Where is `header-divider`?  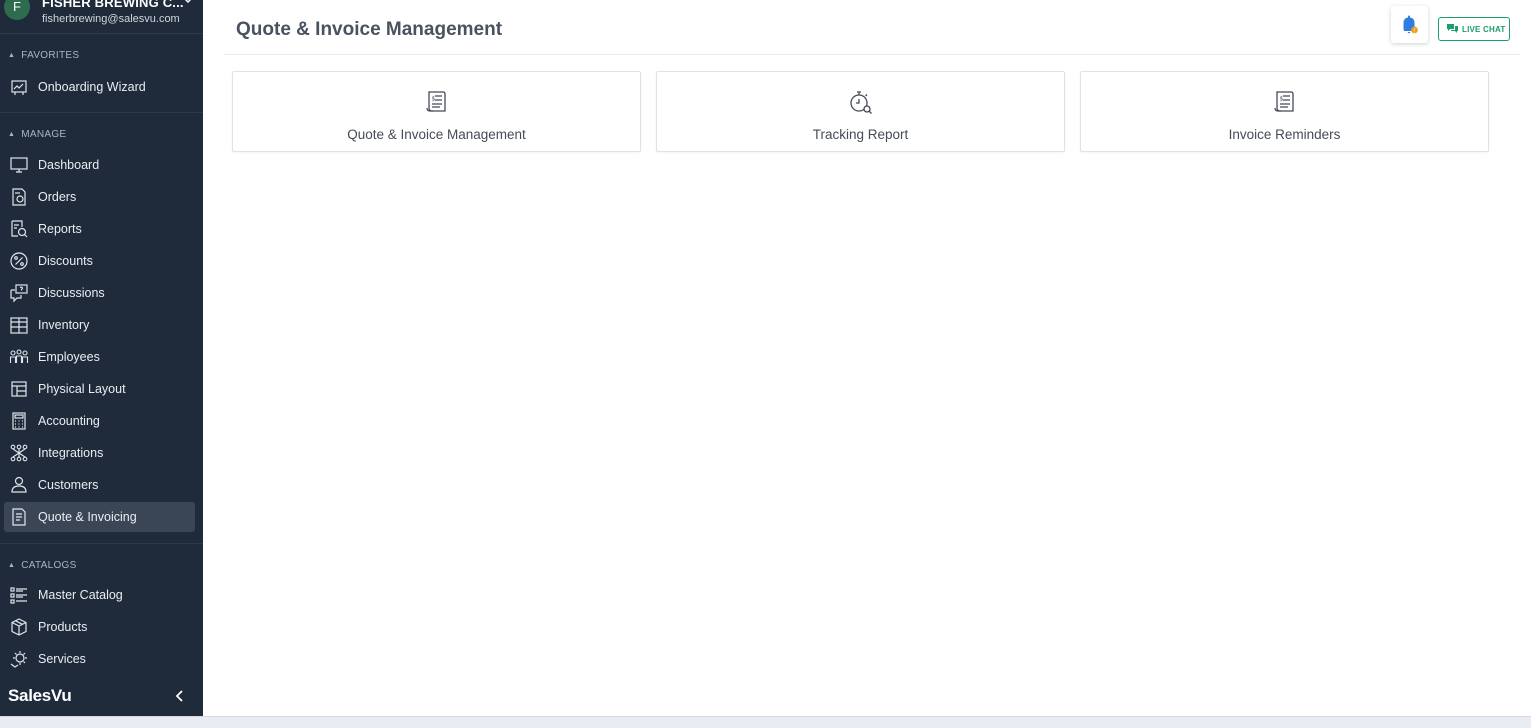 header-divider is located at coordinates (872, 54).